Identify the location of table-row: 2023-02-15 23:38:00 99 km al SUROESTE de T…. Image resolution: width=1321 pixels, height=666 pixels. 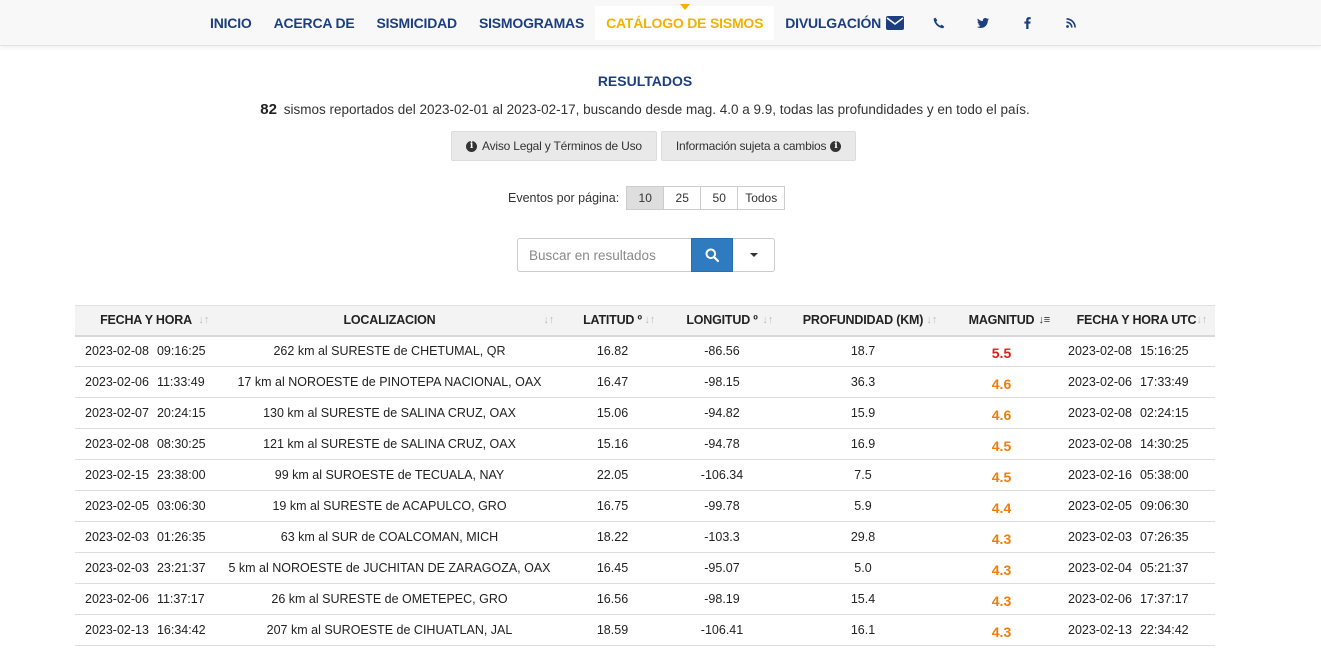
(645, 475).